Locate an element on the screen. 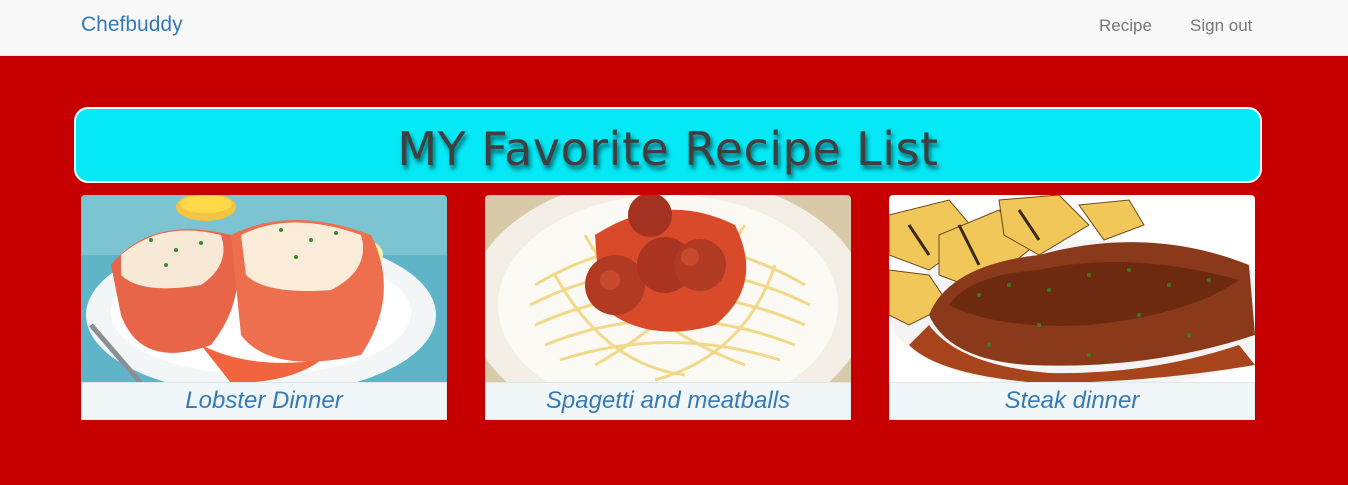 Image resolution: width=1348 pixels, height=485 pixels. brand-link: Chefbuddy is located at coordinates (132, 25).